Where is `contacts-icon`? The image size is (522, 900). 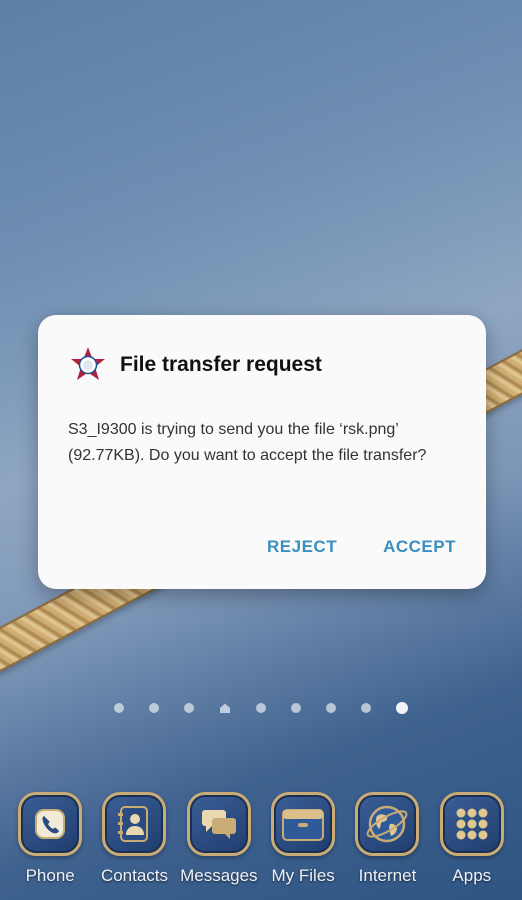 contacts-icon is located at coordinates (134, 824).